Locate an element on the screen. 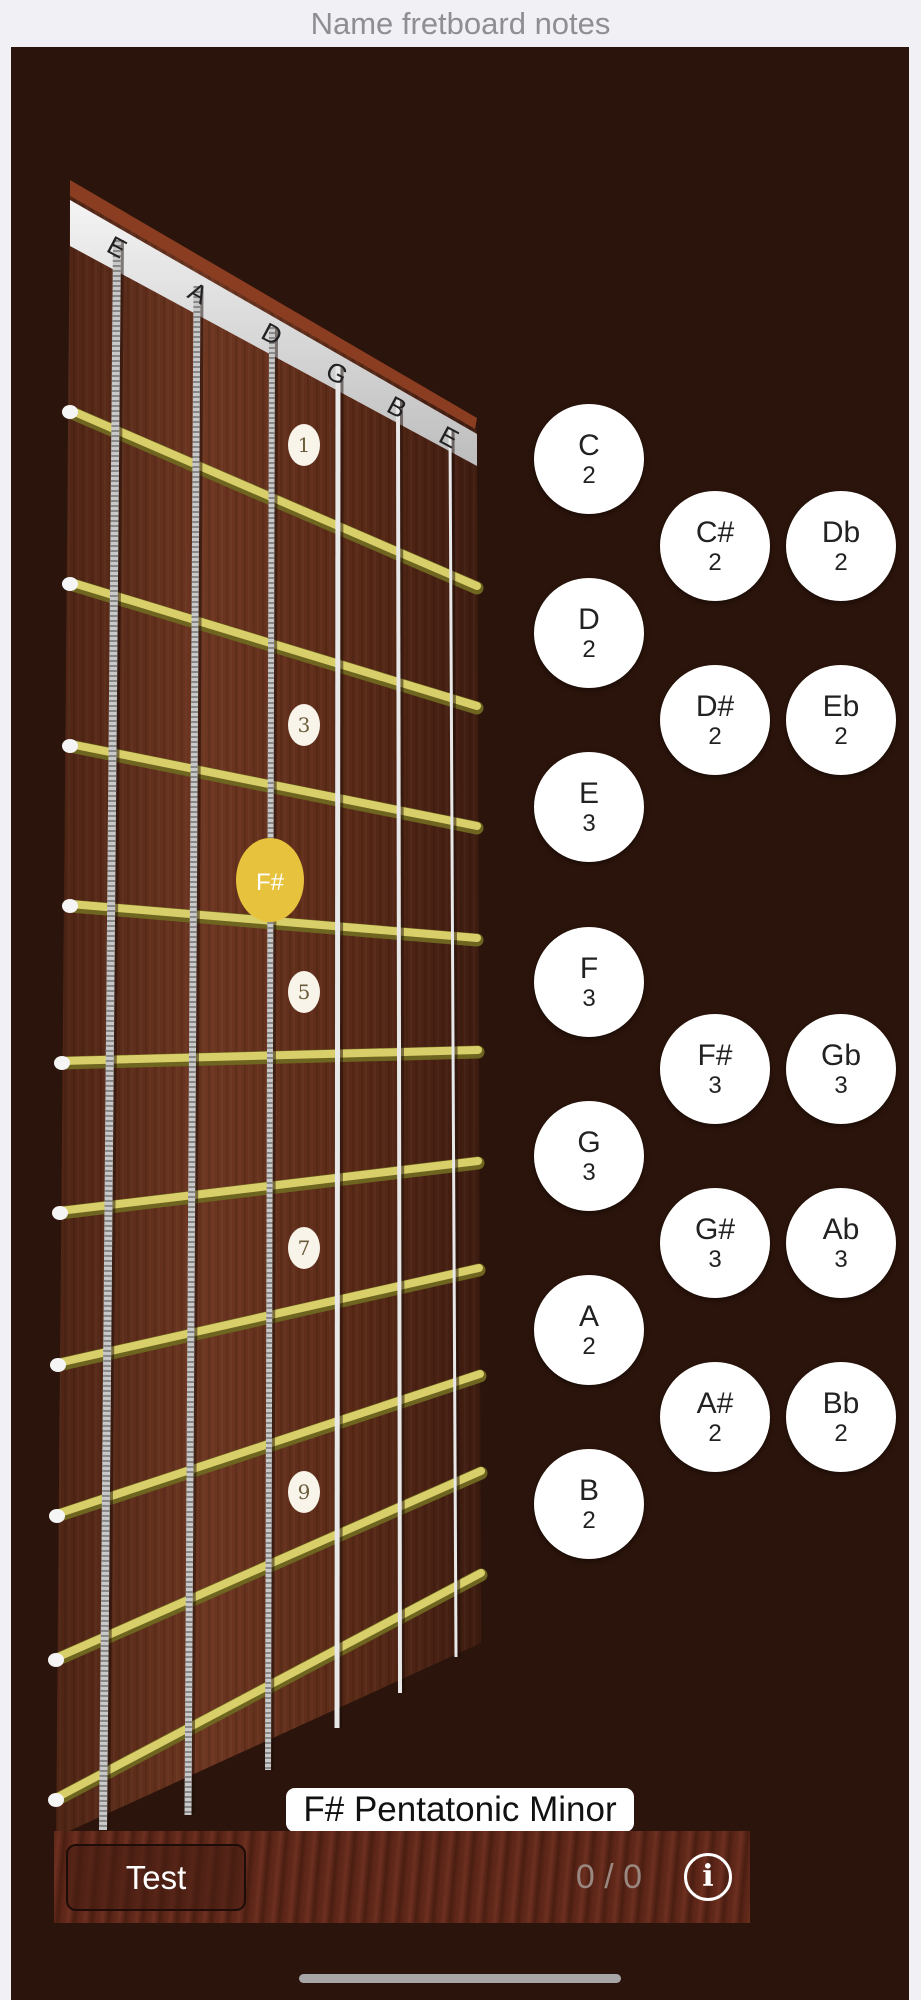  note-name: G# is located at coordinates (715, 1229).